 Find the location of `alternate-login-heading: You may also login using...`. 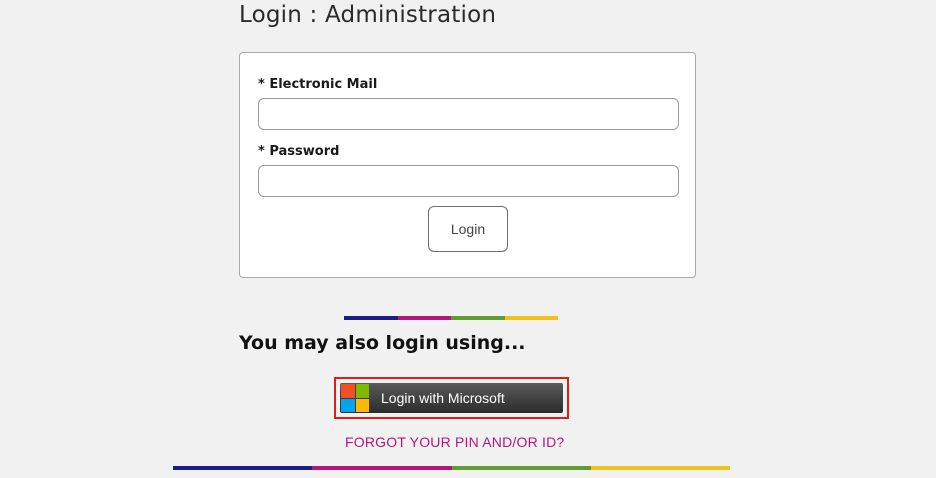

alternate-login-heading: You may also login using... is located at coordinates (382, 343).